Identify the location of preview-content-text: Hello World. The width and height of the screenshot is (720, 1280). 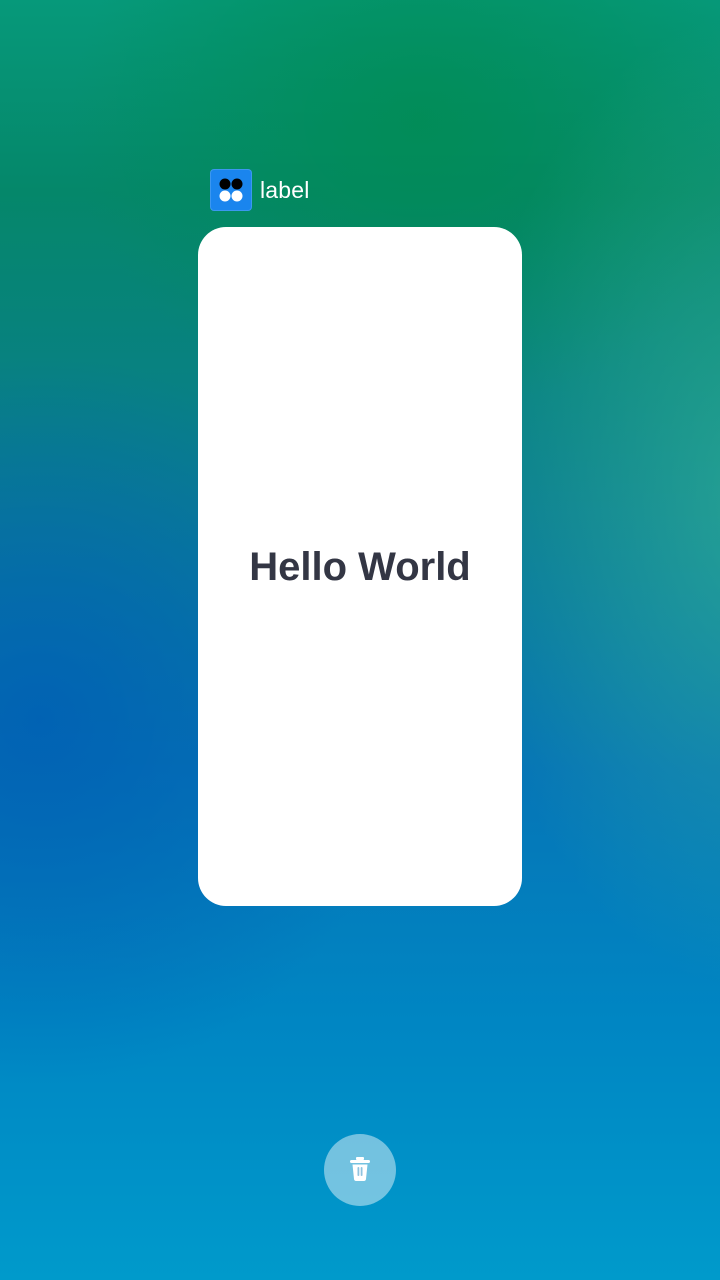
(360, 567).